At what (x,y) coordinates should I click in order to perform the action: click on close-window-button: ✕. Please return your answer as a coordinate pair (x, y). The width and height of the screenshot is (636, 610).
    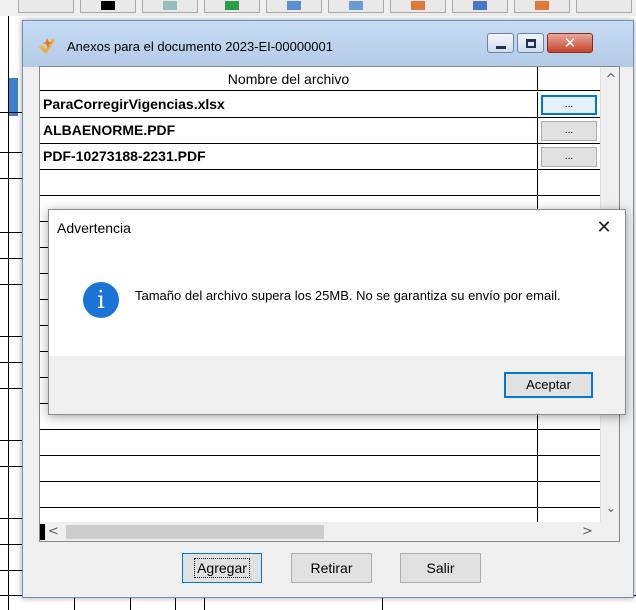
    Looking at the image, I should click on (570, 43).